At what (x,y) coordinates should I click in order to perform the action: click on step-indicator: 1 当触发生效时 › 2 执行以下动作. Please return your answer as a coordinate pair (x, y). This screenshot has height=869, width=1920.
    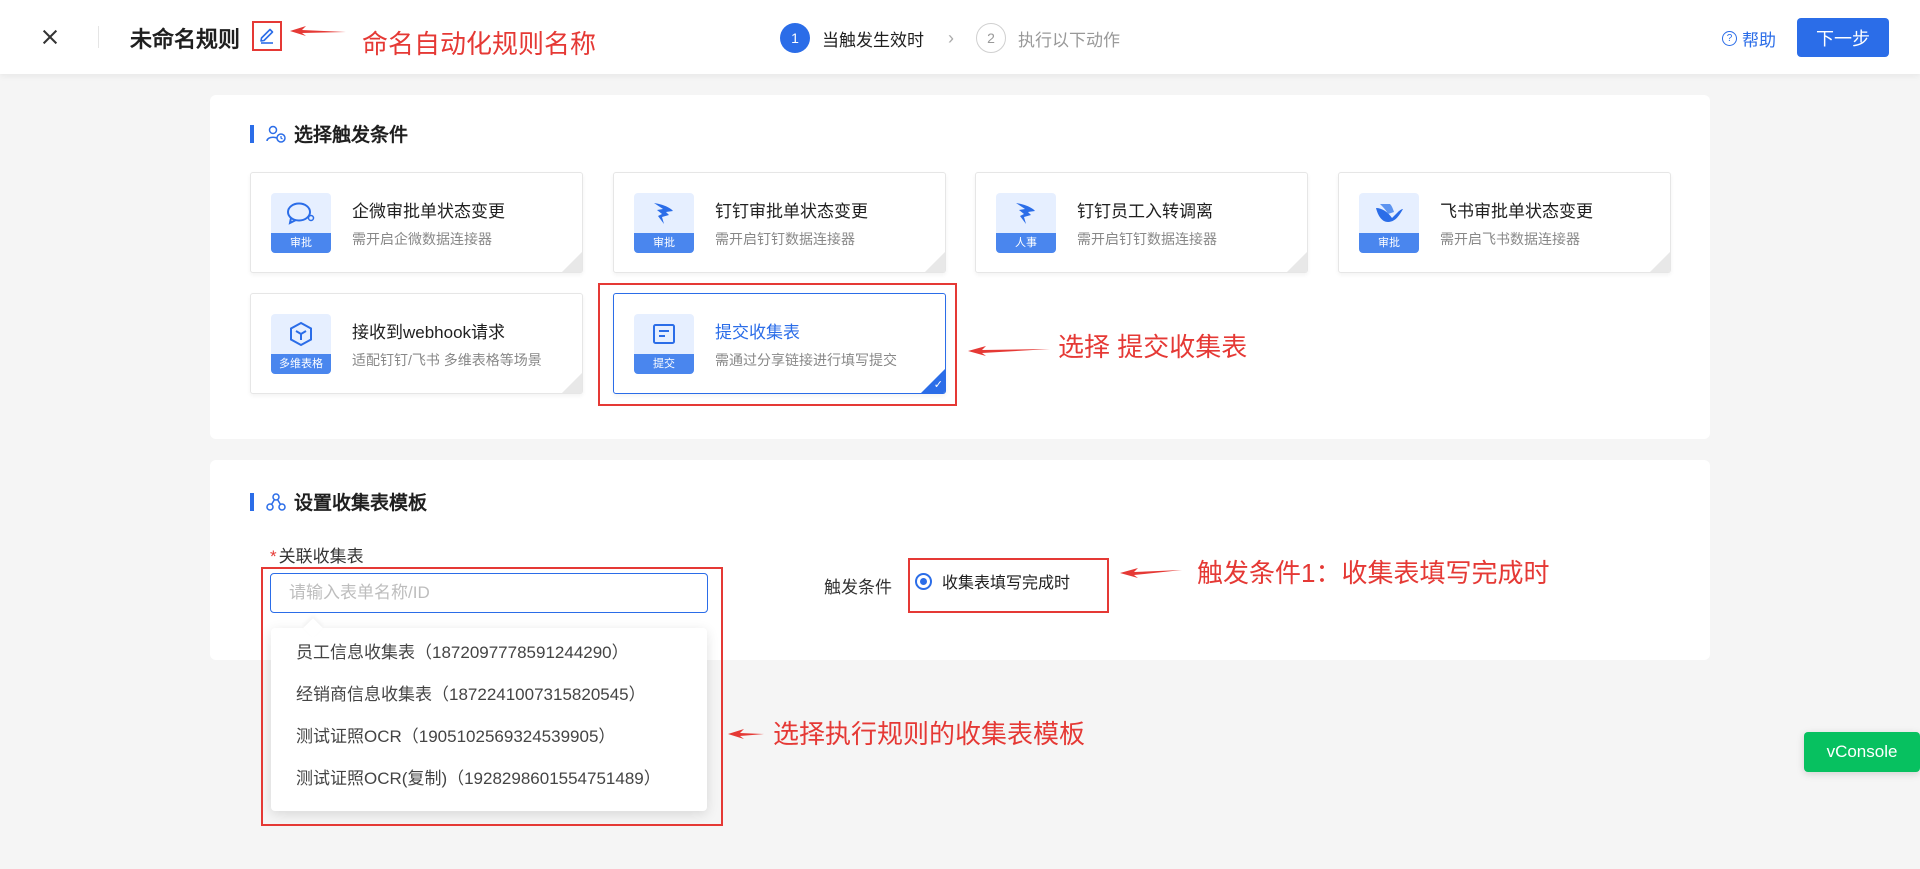
    Looking at the image, I should click on (950, 38).